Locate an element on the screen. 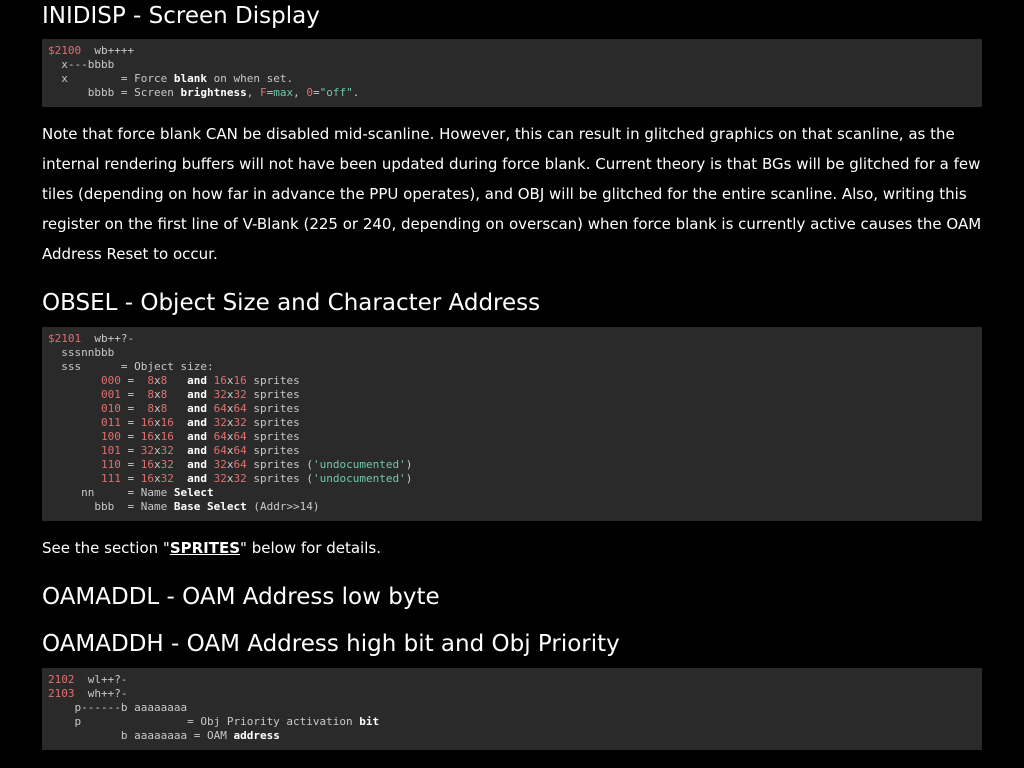 The width and height of the screenshot is (1024, 768). see-also-text: See the section " is located at coordinates (106, 548).